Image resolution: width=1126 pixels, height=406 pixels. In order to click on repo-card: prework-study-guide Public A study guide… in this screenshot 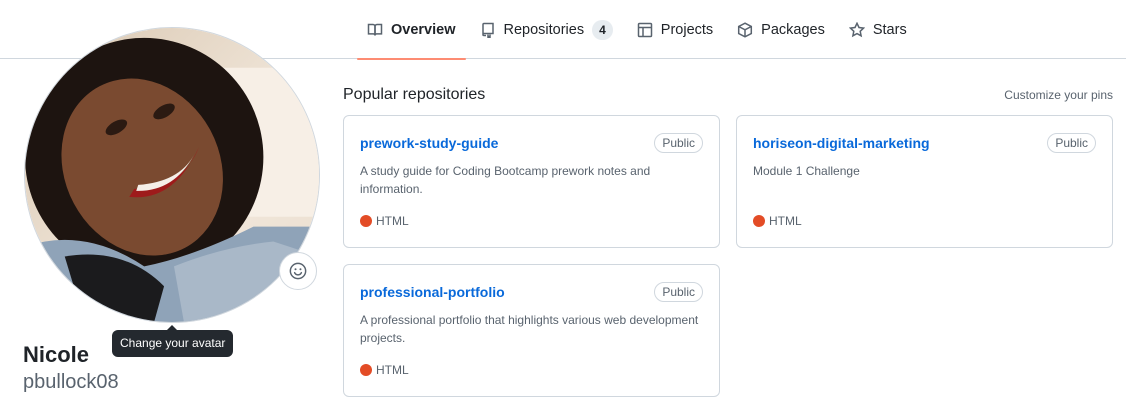, I will do `click(531, 181)`.